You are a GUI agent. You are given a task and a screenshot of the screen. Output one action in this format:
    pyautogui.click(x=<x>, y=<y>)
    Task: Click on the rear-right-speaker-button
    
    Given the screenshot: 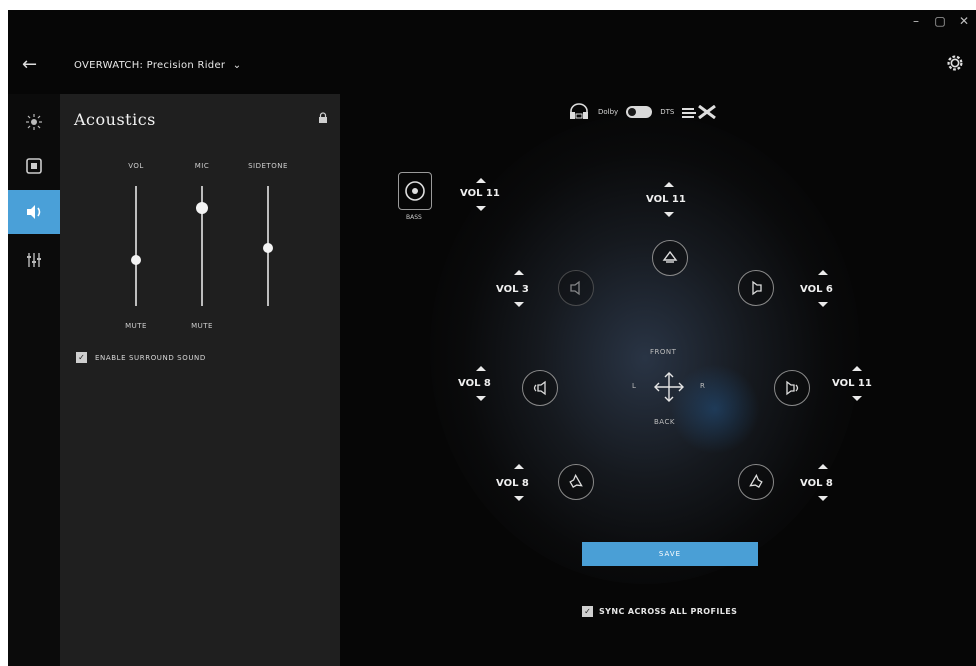 What is the action you would take?
    pyautogui.click(x=756, y=482)
    